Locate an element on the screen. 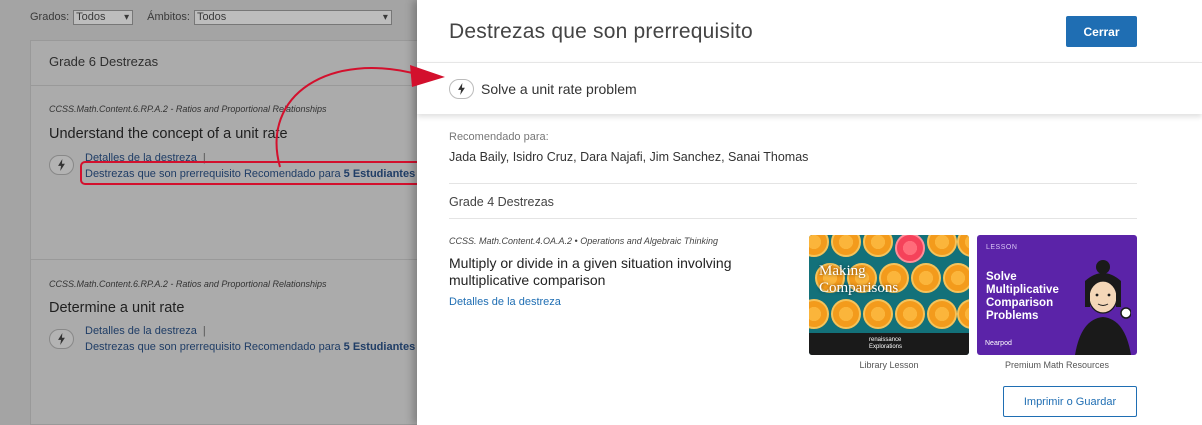 The image size is (1202, 425). nearpod-logo: Nearpod is located at coordinates (998, 343).